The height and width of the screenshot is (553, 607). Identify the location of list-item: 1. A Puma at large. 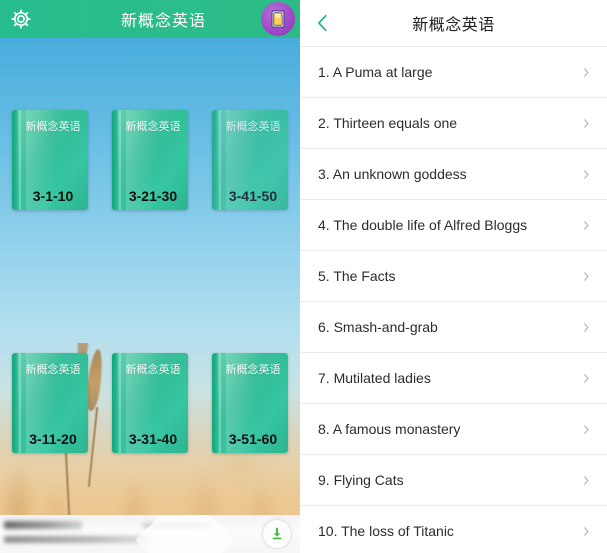
(453, 72).